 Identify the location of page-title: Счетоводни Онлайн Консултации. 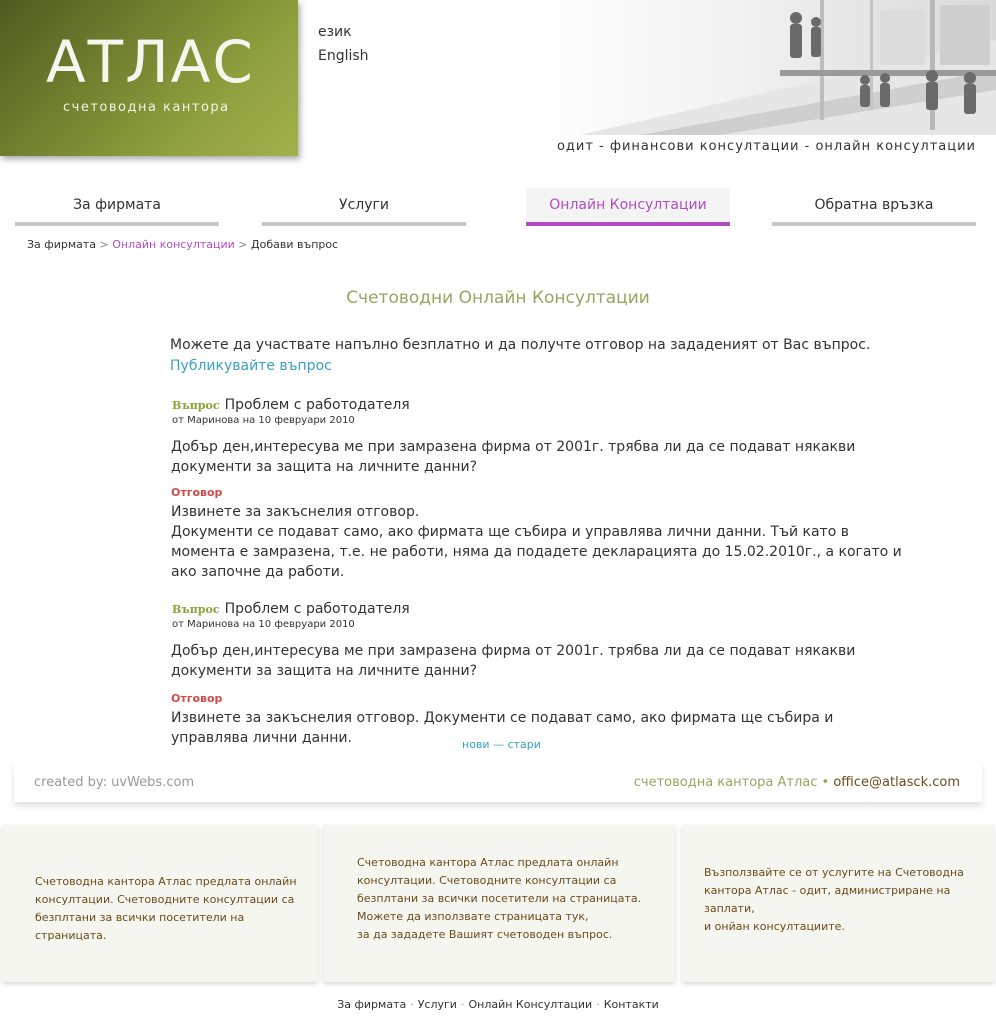
(498, 298).